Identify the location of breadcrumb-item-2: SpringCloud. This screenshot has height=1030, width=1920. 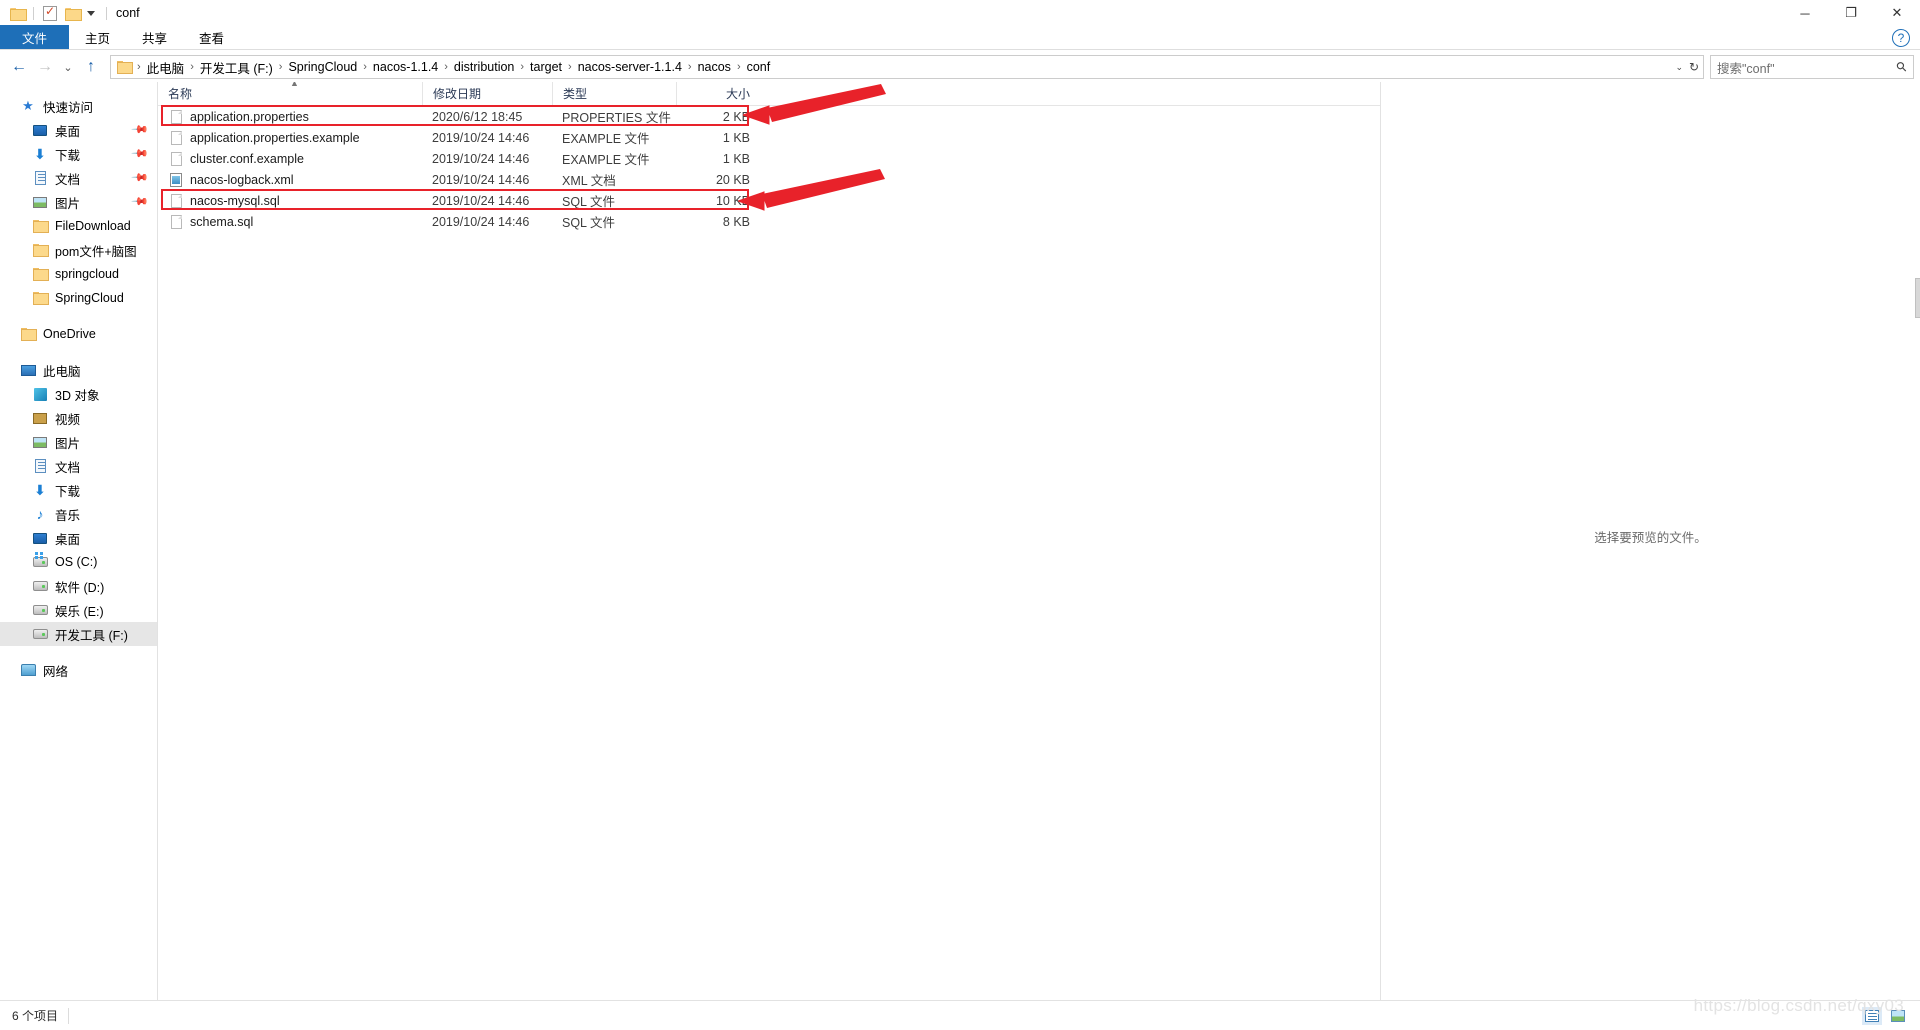
(322, 67).